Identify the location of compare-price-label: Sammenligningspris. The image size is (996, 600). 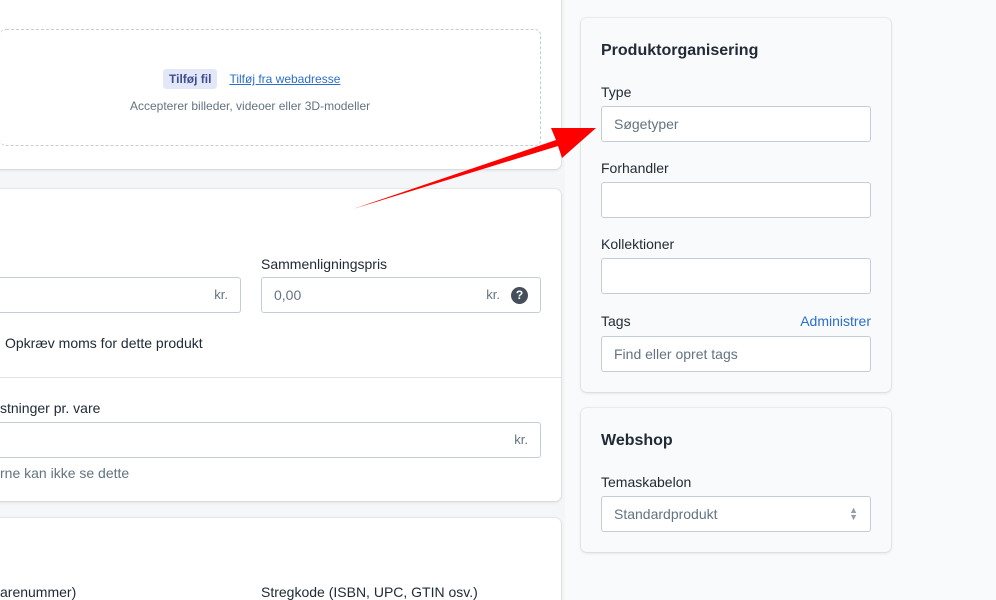
(324, 264).